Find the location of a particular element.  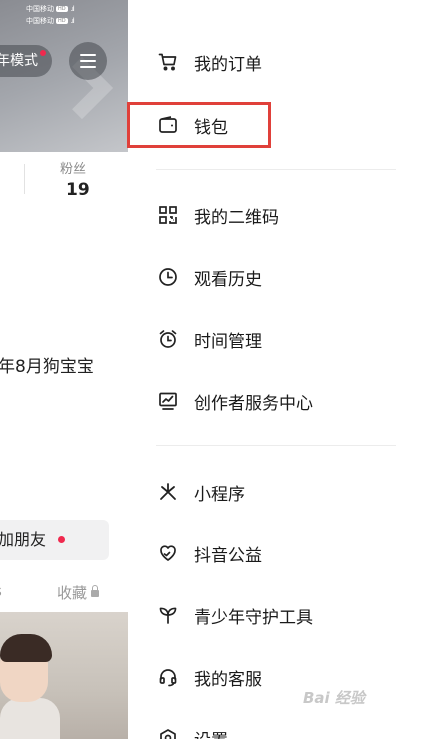

add-friend-button: 加朋友 is located at coordinates (54, 540).